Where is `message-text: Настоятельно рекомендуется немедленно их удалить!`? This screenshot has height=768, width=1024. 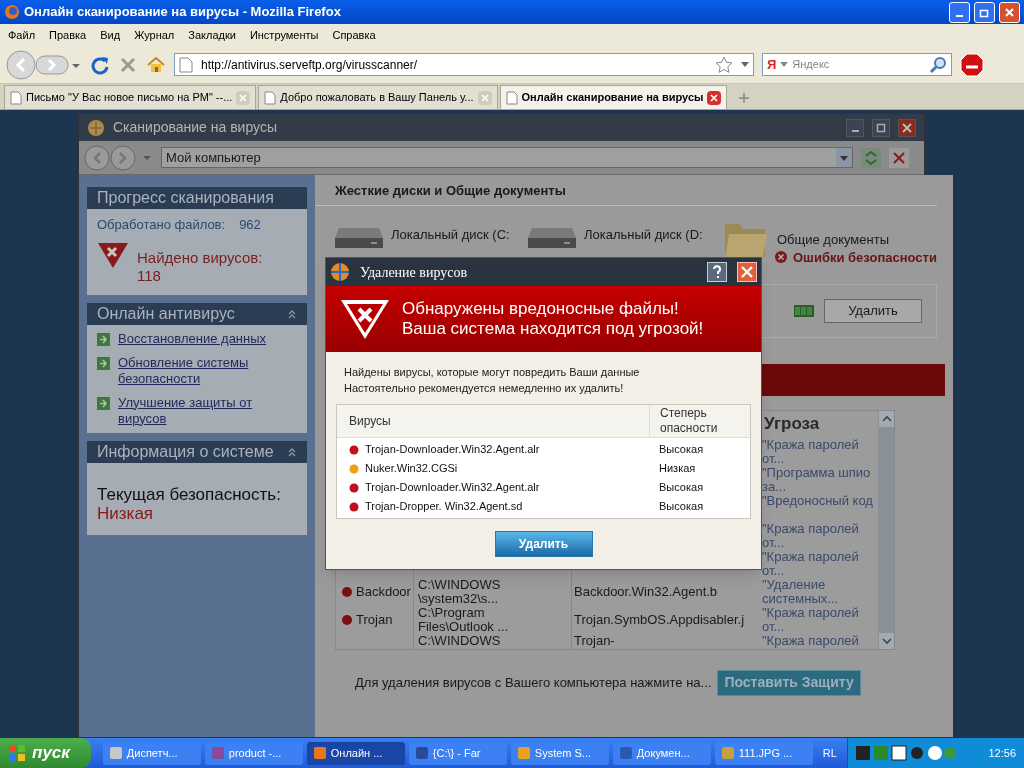 message-text: Настоятельно рекомендуется немедленно их удалить! is located at coordinates (484, 388).